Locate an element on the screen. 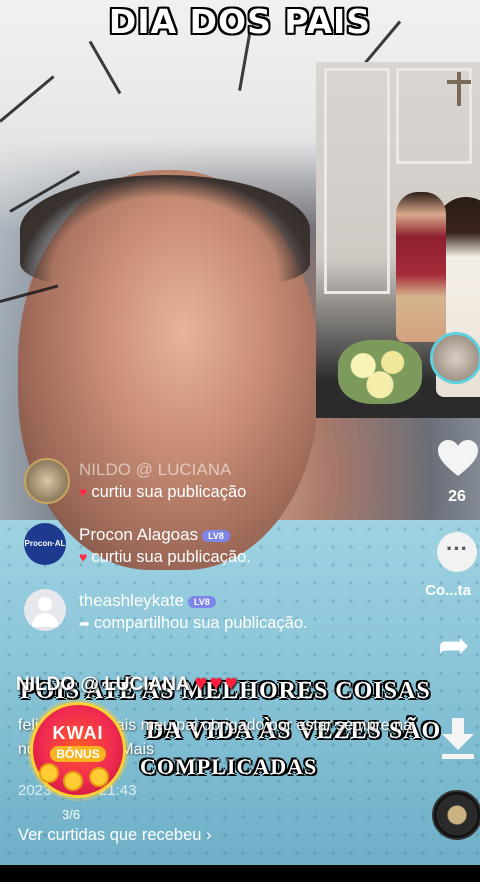 This screenshot has height=882, width=480. crucifix-icon is located at coordinates (459, 89).